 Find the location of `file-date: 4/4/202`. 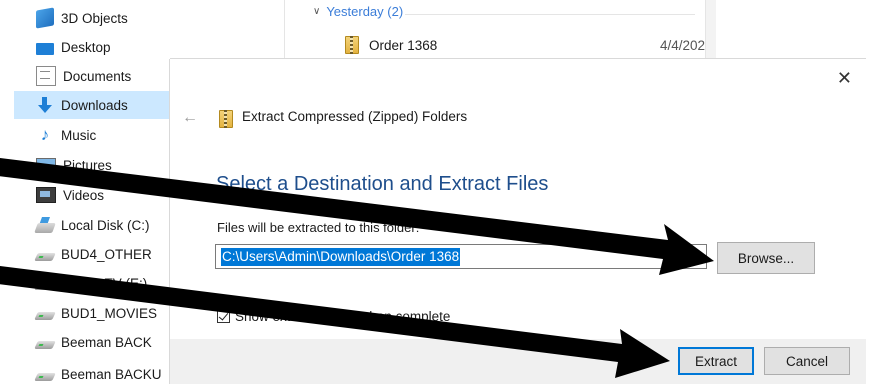

file-date: 4/4/202 is located at coordinates (682, 45).